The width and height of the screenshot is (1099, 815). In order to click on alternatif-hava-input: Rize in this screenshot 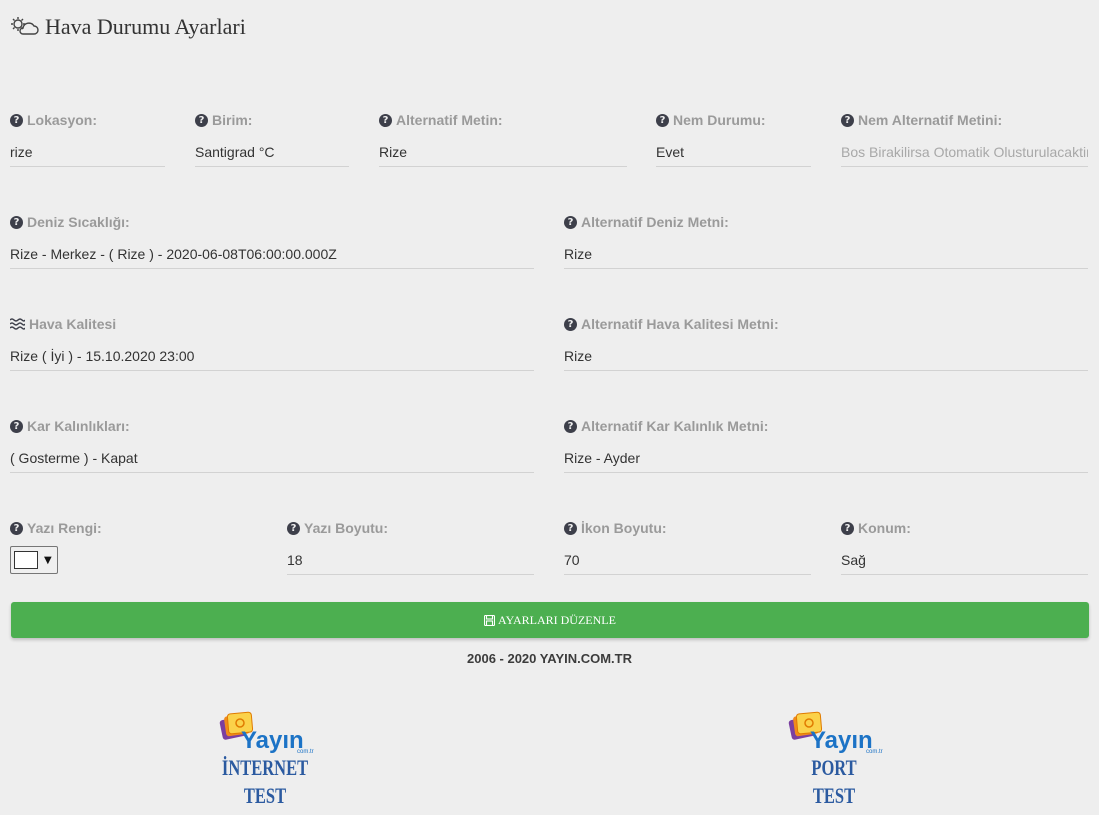, I will do `click(826, 358)`.